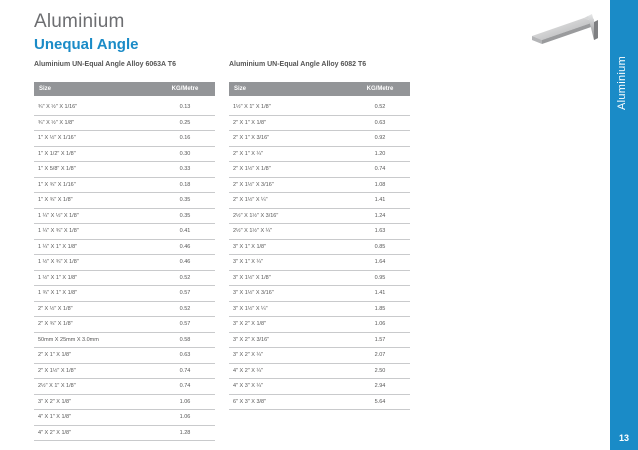 The image size is (638, 450). I want to click on cell-weight: 1.24, so click(380, 215).